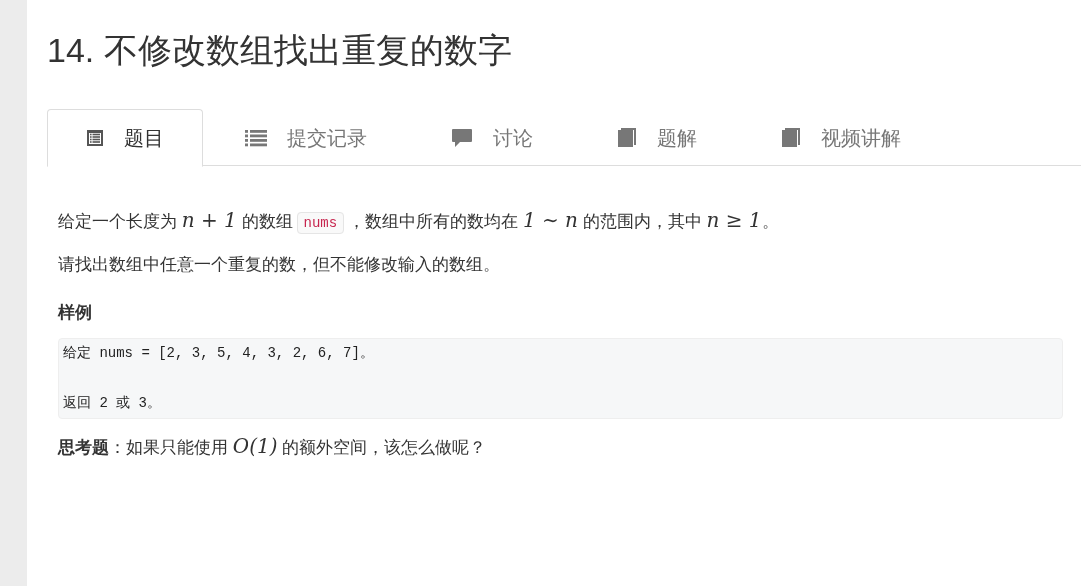 This screenshot has height=586, width=1081. What do you see at coordinates (419, 221) in the screenshot?
I see `problem-text: 给定一个长度为 n + 1 的数组 nums ，数组中所有的数均在 1 ∼ n 的范围内，其中 n ≥ 1。` at bounding box center [419, 221].